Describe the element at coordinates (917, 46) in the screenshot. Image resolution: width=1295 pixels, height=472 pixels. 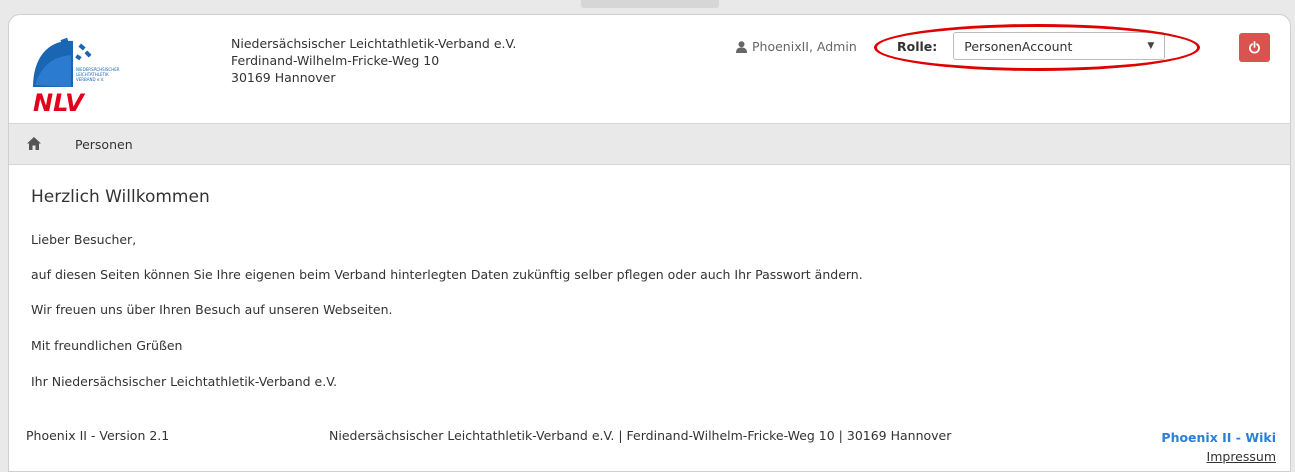
I see `role-label: Rolle:` at that location.